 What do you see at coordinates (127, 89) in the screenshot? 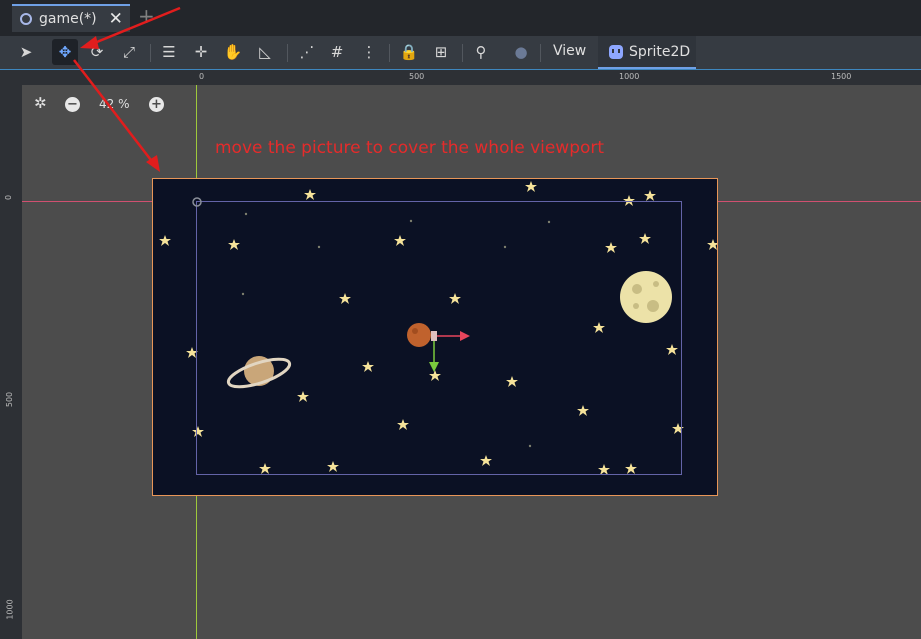
I see `annotation-arrows` at bounding box center [127, 89].